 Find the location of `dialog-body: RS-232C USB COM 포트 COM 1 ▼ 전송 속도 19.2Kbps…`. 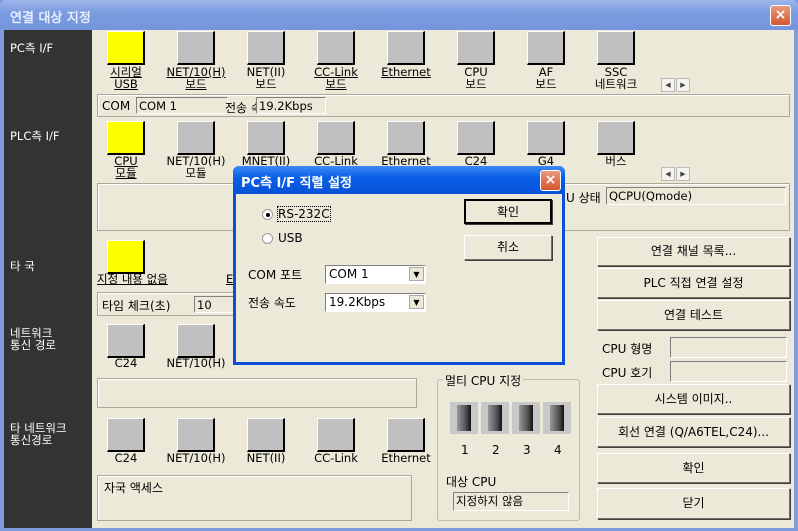

dialog-body: RS-232C USB COM 포트 COM 1 ▼ 전송 속도 19.2Kbps… is located at coordinates (399, 278).